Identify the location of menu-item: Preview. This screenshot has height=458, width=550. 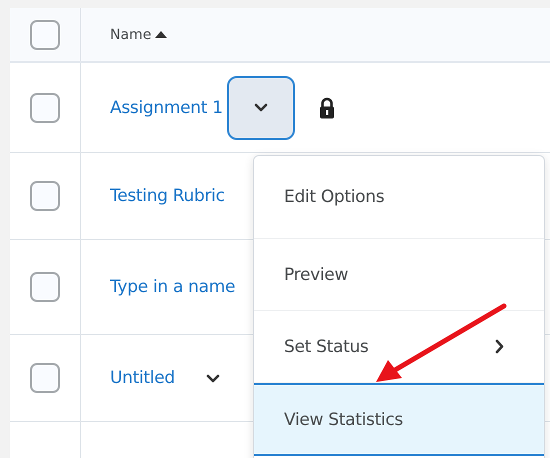
(399, 275).